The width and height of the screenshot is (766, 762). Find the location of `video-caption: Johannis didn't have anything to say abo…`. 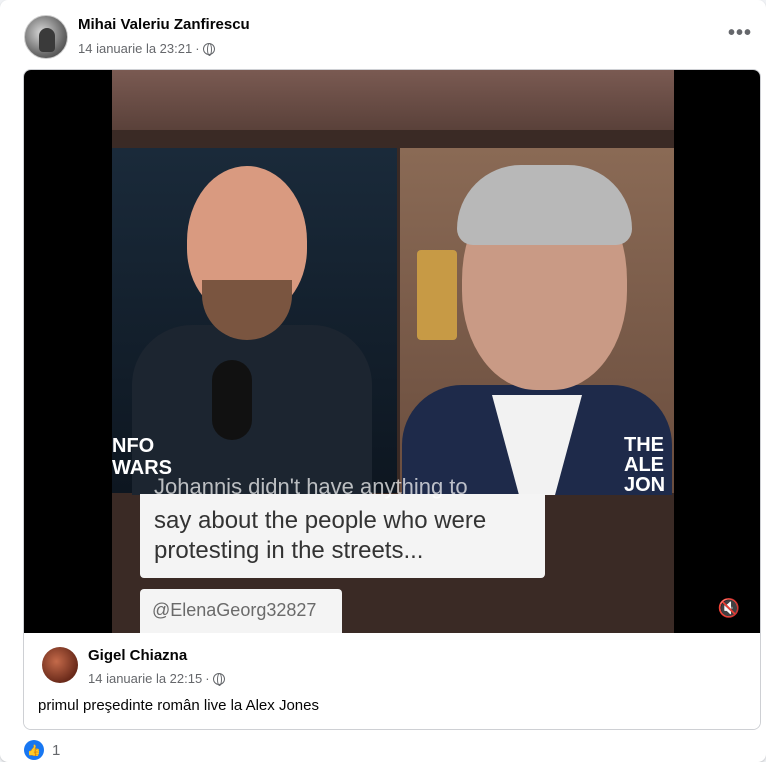

video-caption: Johannis didn't have anything to say abo… is located at coordinates (342, 526).